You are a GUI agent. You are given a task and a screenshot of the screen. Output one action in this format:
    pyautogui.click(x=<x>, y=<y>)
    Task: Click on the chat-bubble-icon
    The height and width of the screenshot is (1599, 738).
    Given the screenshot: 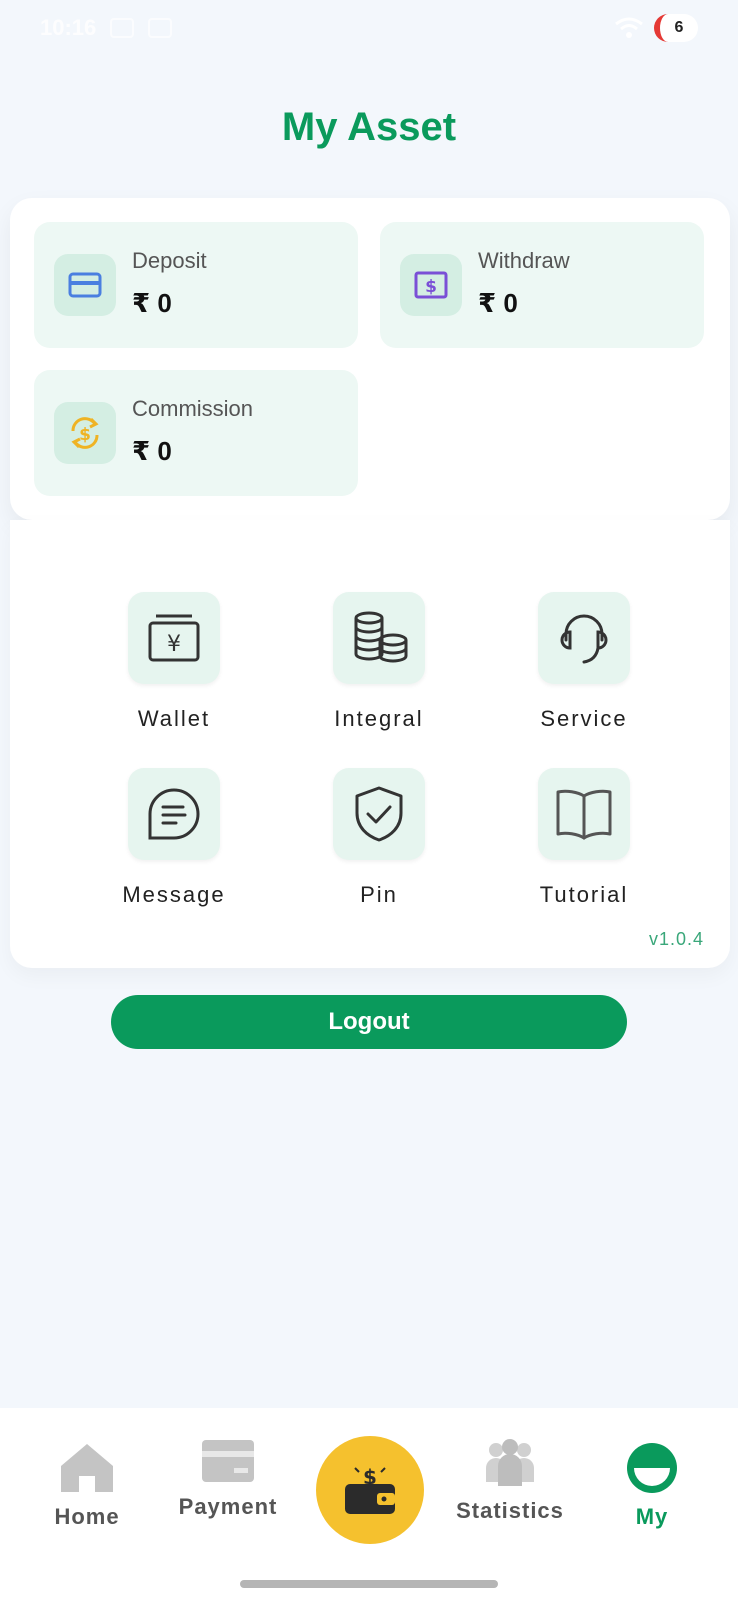 What is the action you would take?
    pyautogui.click(x=174, y=814)
    